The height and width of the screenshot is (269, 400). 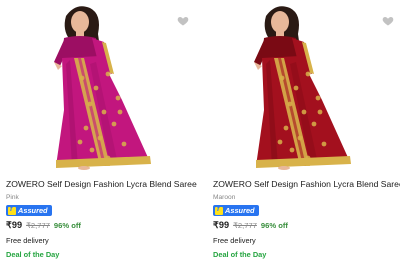 I want to click on product-color: Maroon, so click(x=224, y=197).